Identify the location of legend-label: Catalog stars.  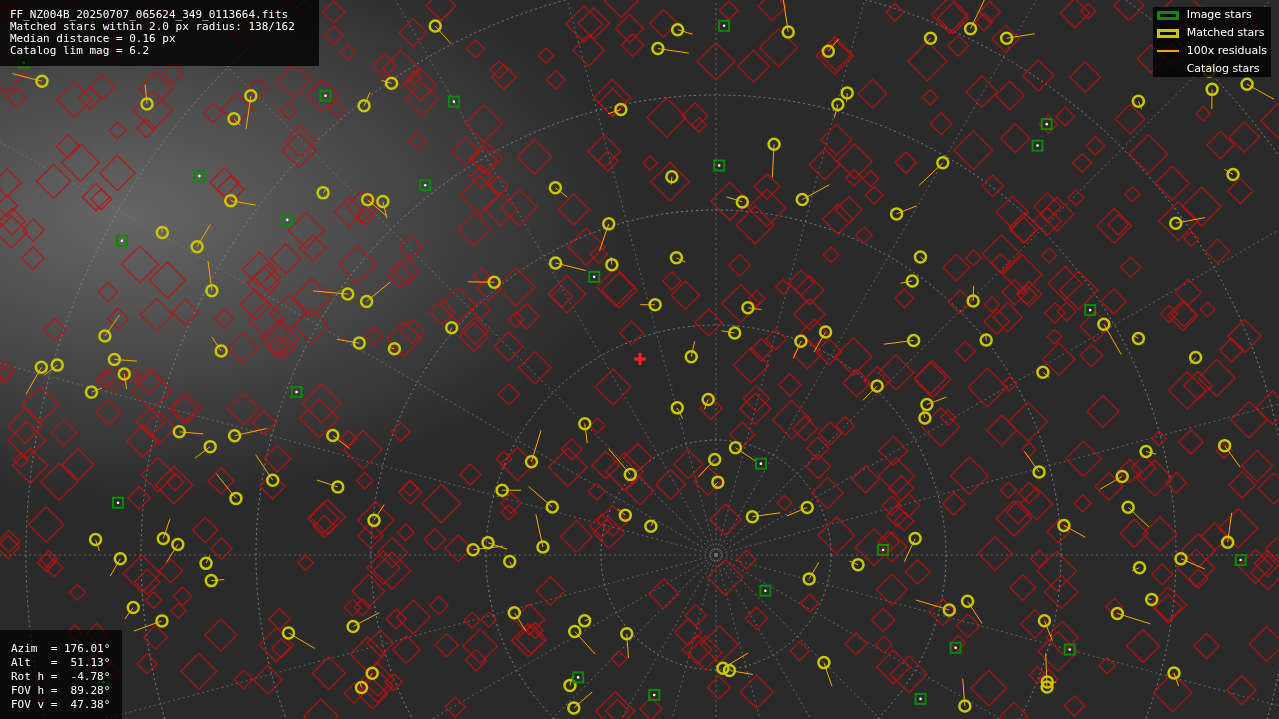
(1223, 68).